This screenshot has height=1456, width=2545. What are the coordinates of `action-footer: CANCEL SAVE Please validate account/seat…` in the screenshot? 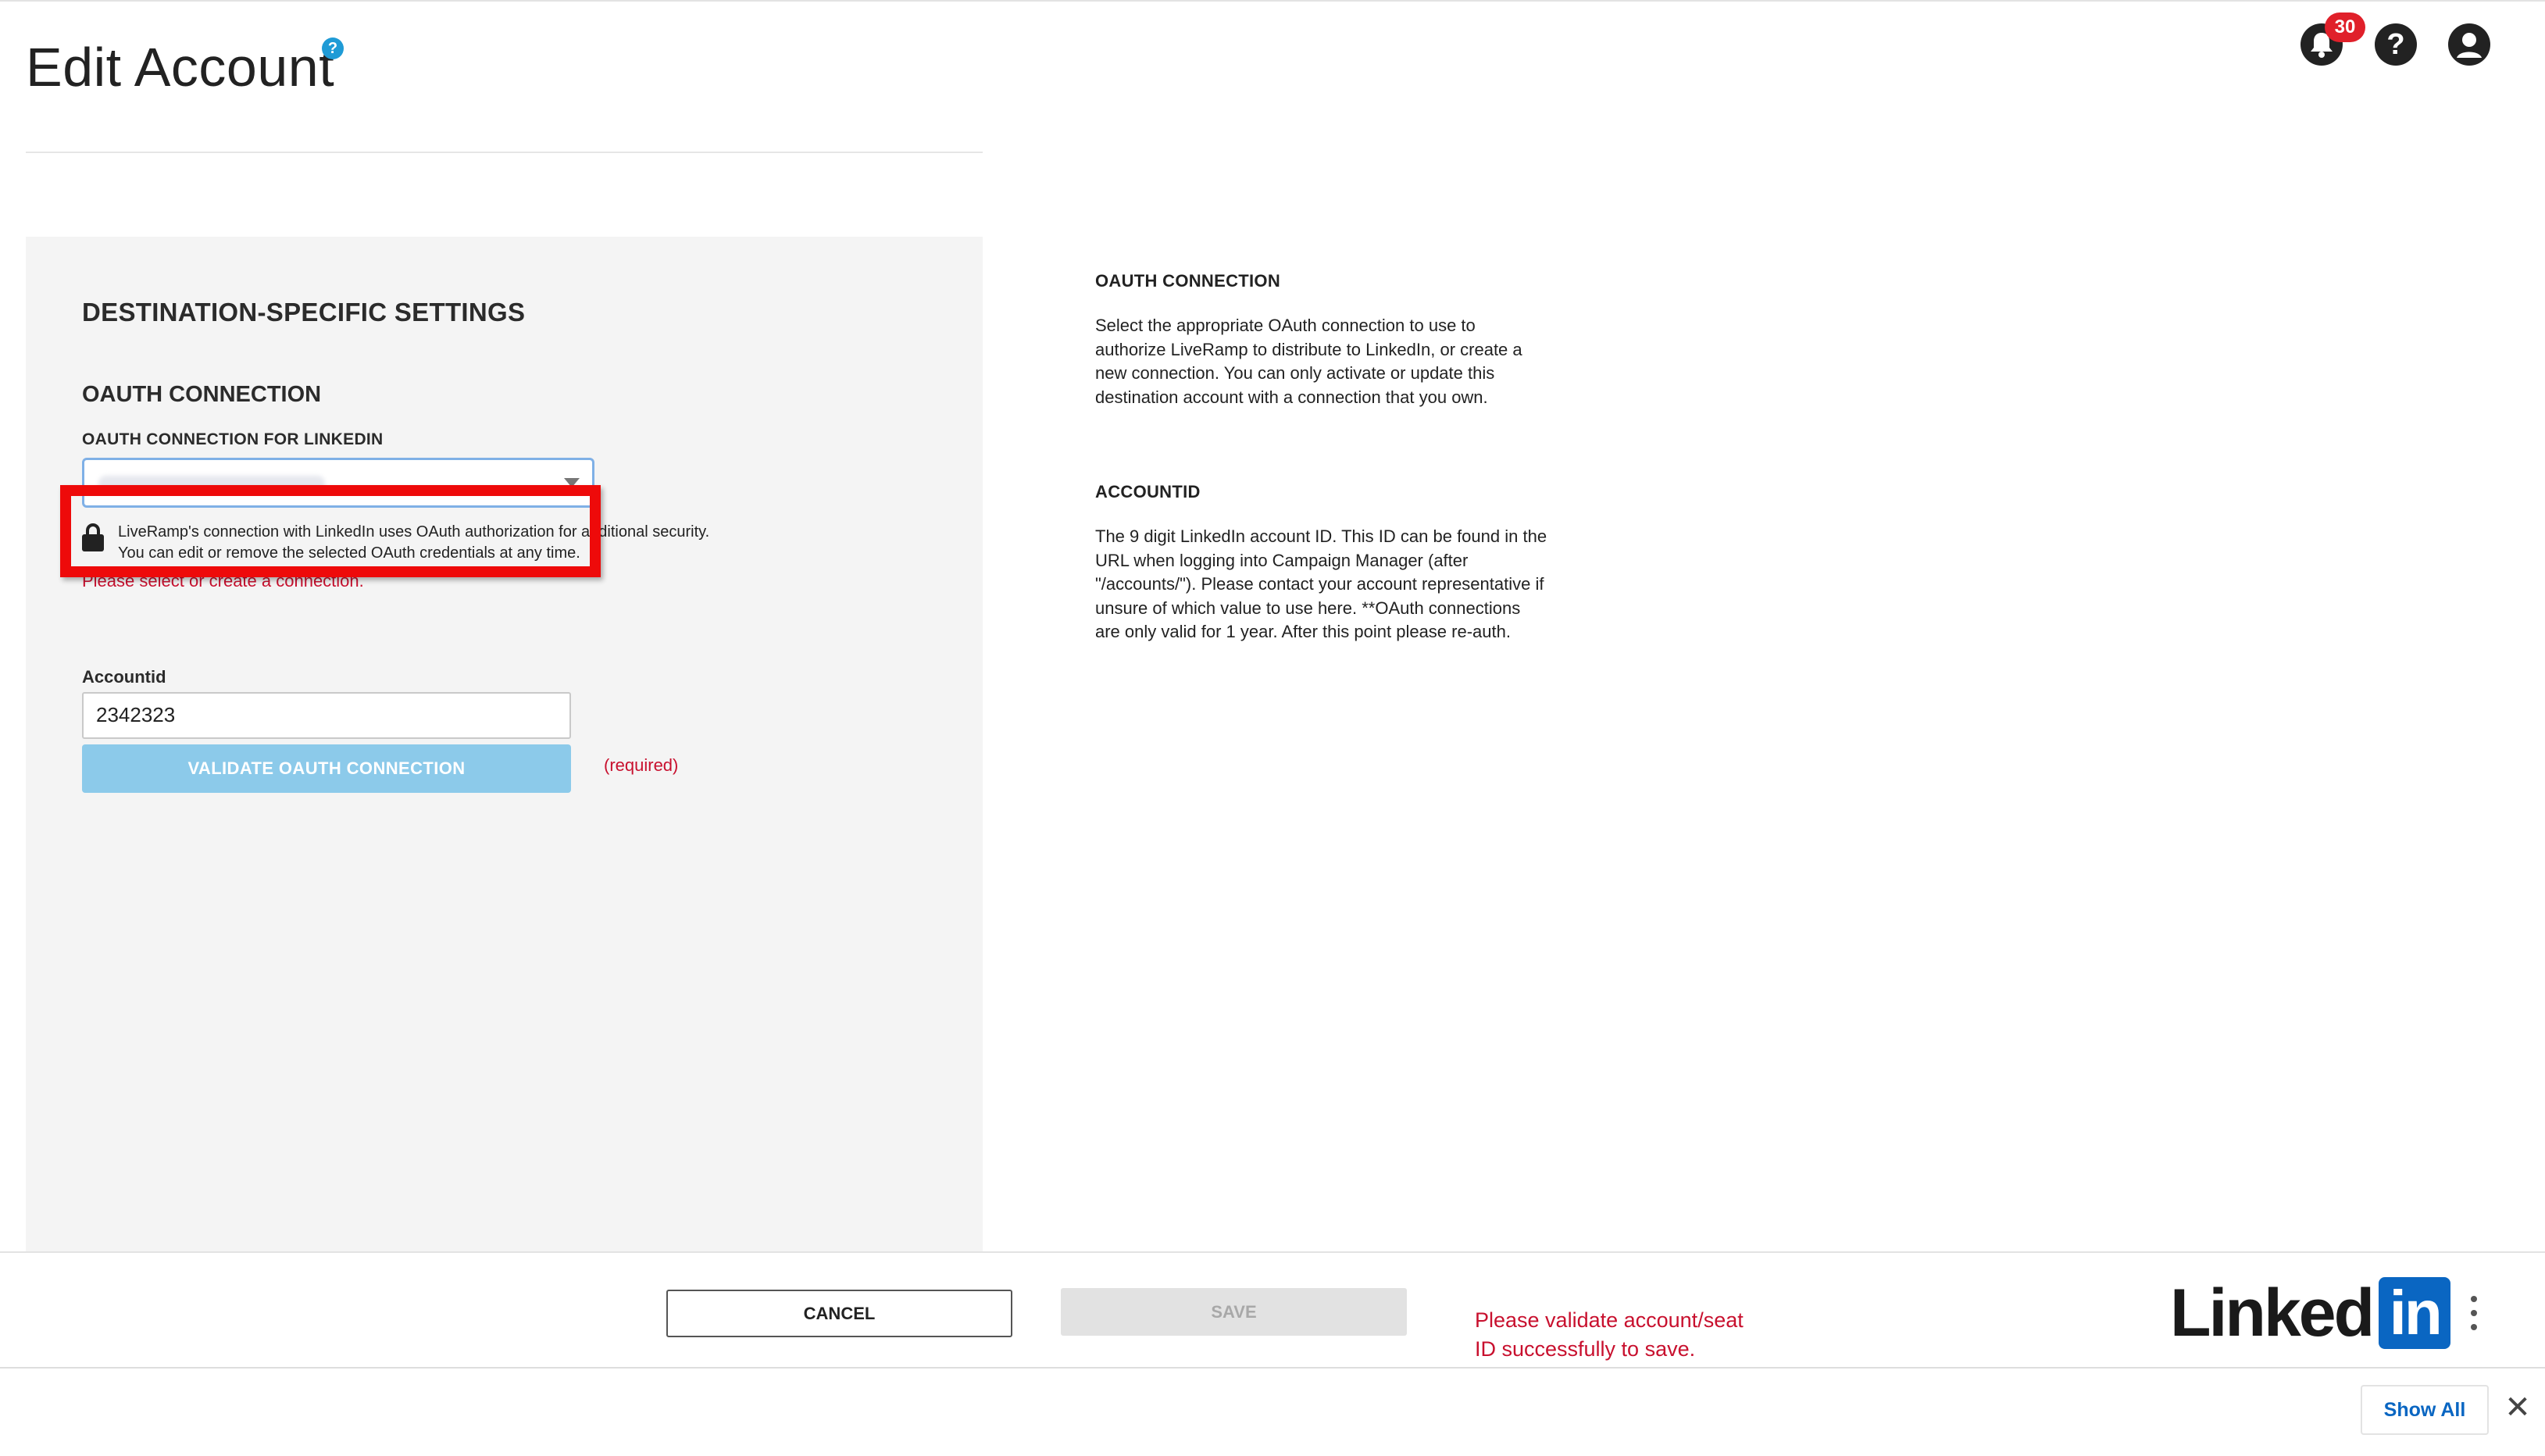 It's located at (1272, 1310).